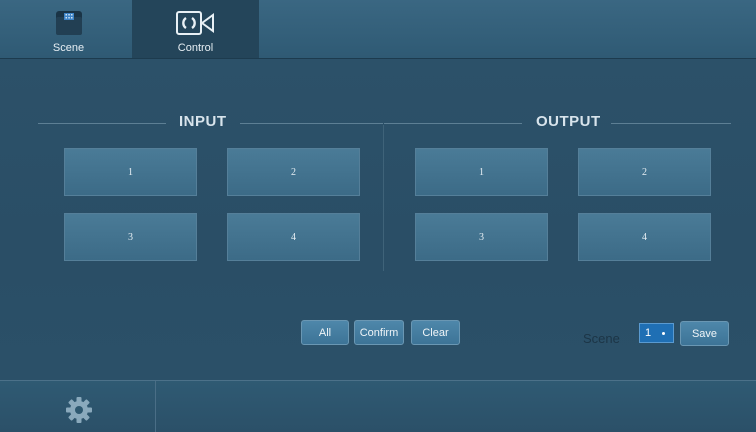  I want to click on bottom-divider, so click(155, 406).